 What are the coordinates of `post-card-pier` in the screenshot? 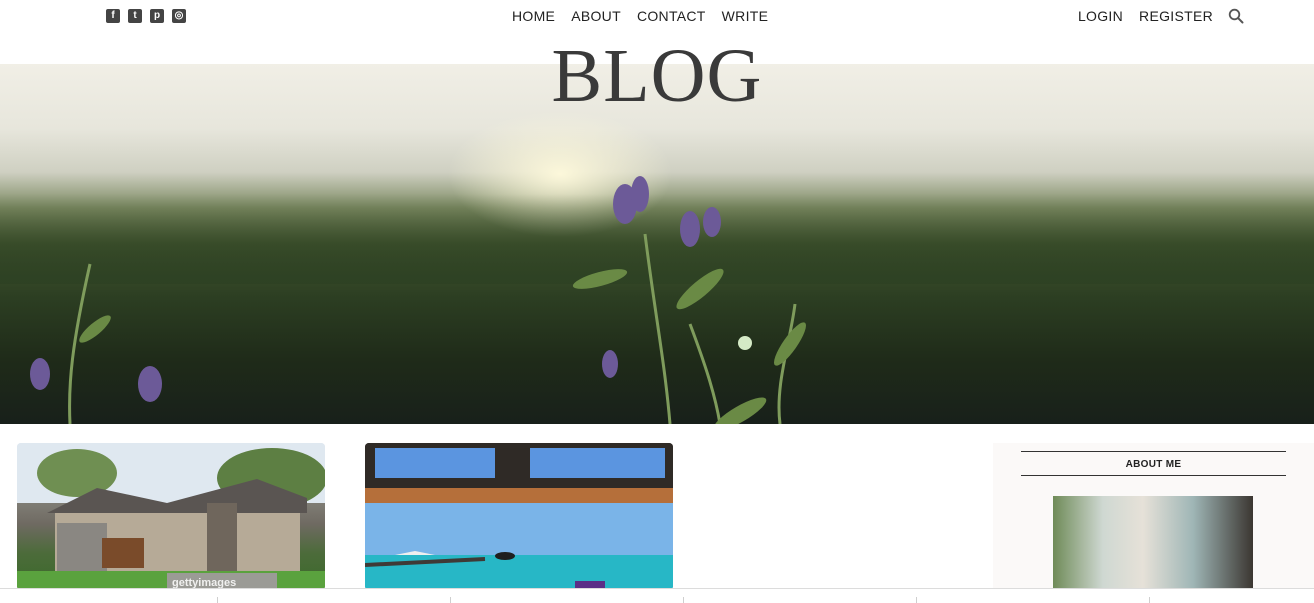 It's located at (519, 516).